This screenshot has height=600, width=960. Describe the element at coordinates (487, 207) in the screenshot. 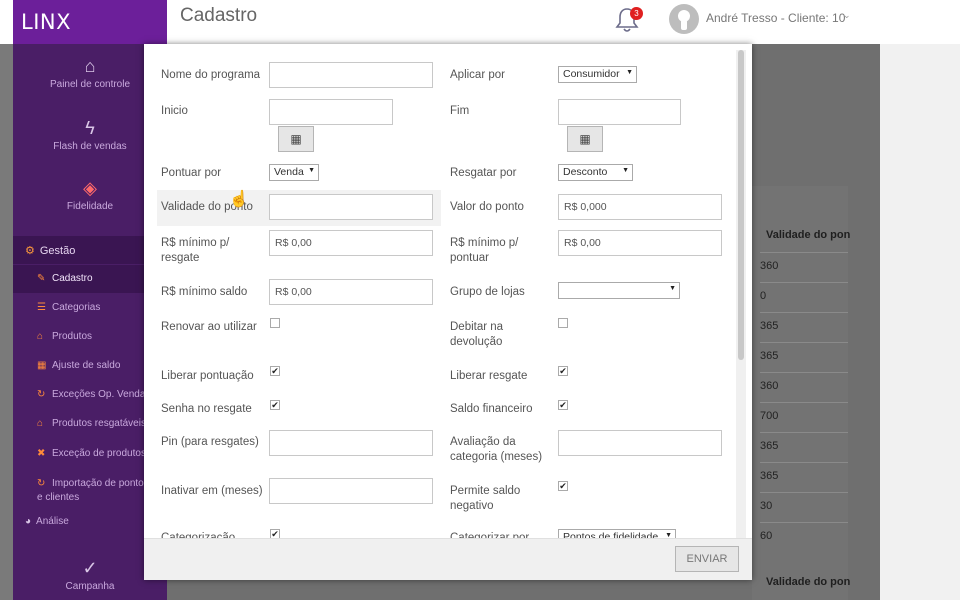

I see `valor-ponto-label: Valor do ponto` at that location.